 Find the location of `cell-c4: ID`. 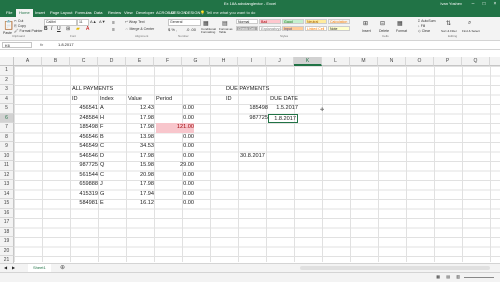

cell-c4: ID is located at coordinates (75, 100).